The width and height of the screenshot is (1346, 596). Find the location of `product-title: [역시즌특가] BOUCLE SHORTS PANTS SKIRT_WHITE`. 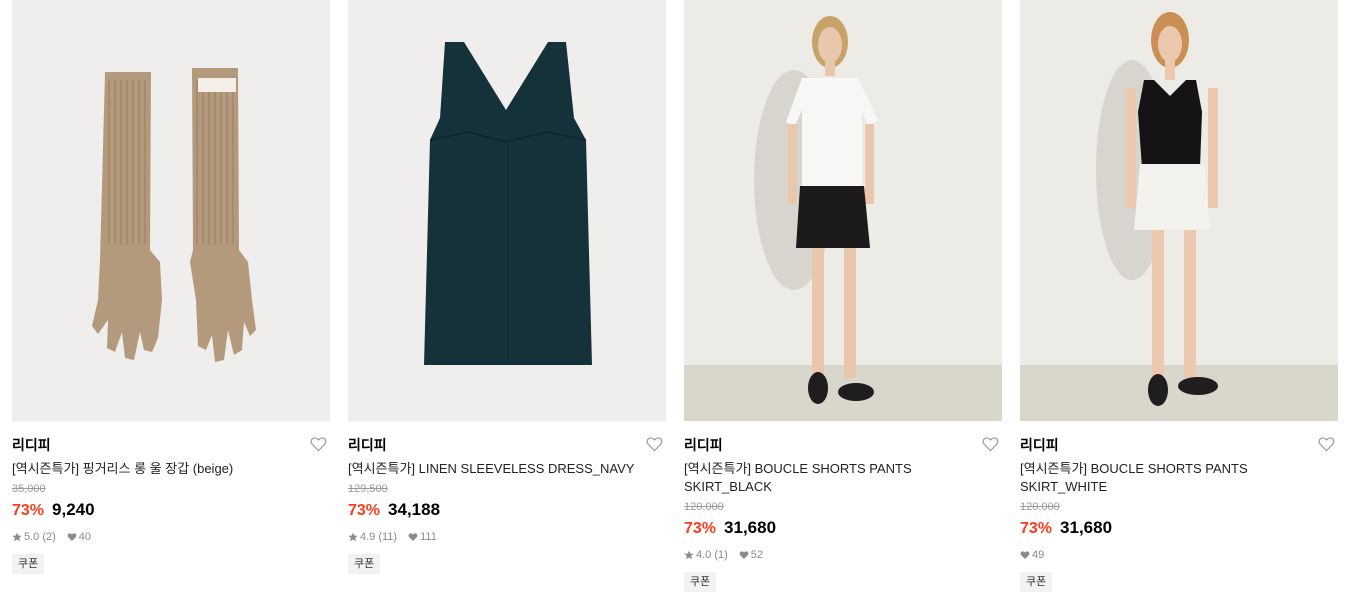

product-title: [역시즌특가] BOUCLE SHORTS PANTS SKIRT_WHITE is located at coordinates (1179, 478).